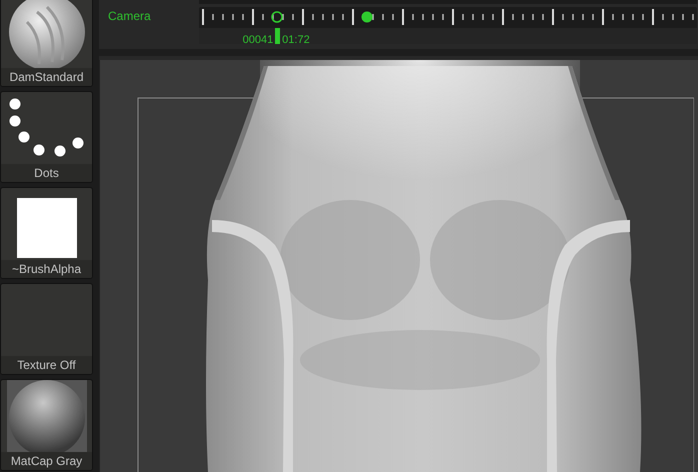 The height and width of the screenshot is (472, 698). What do you see at coordinates (296, 40) in the screenshot?
I see `time-readout: 01:72` at bounding box center [296, 40].